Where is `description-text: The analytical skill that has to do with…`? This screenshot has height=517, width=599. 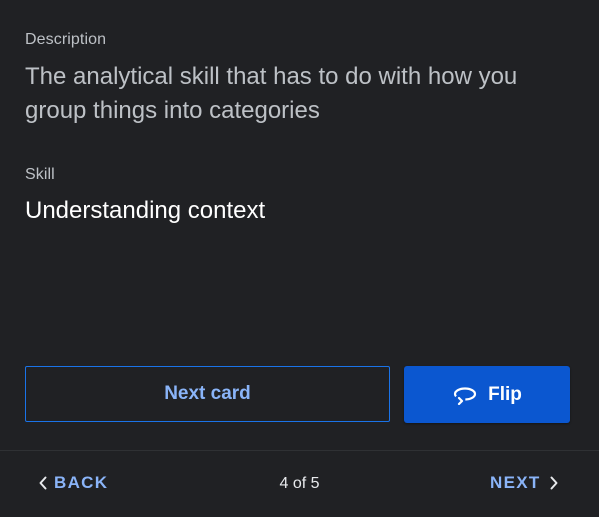
description-text: The analytical skill that has to do with… is located at coordinates (271, 93).